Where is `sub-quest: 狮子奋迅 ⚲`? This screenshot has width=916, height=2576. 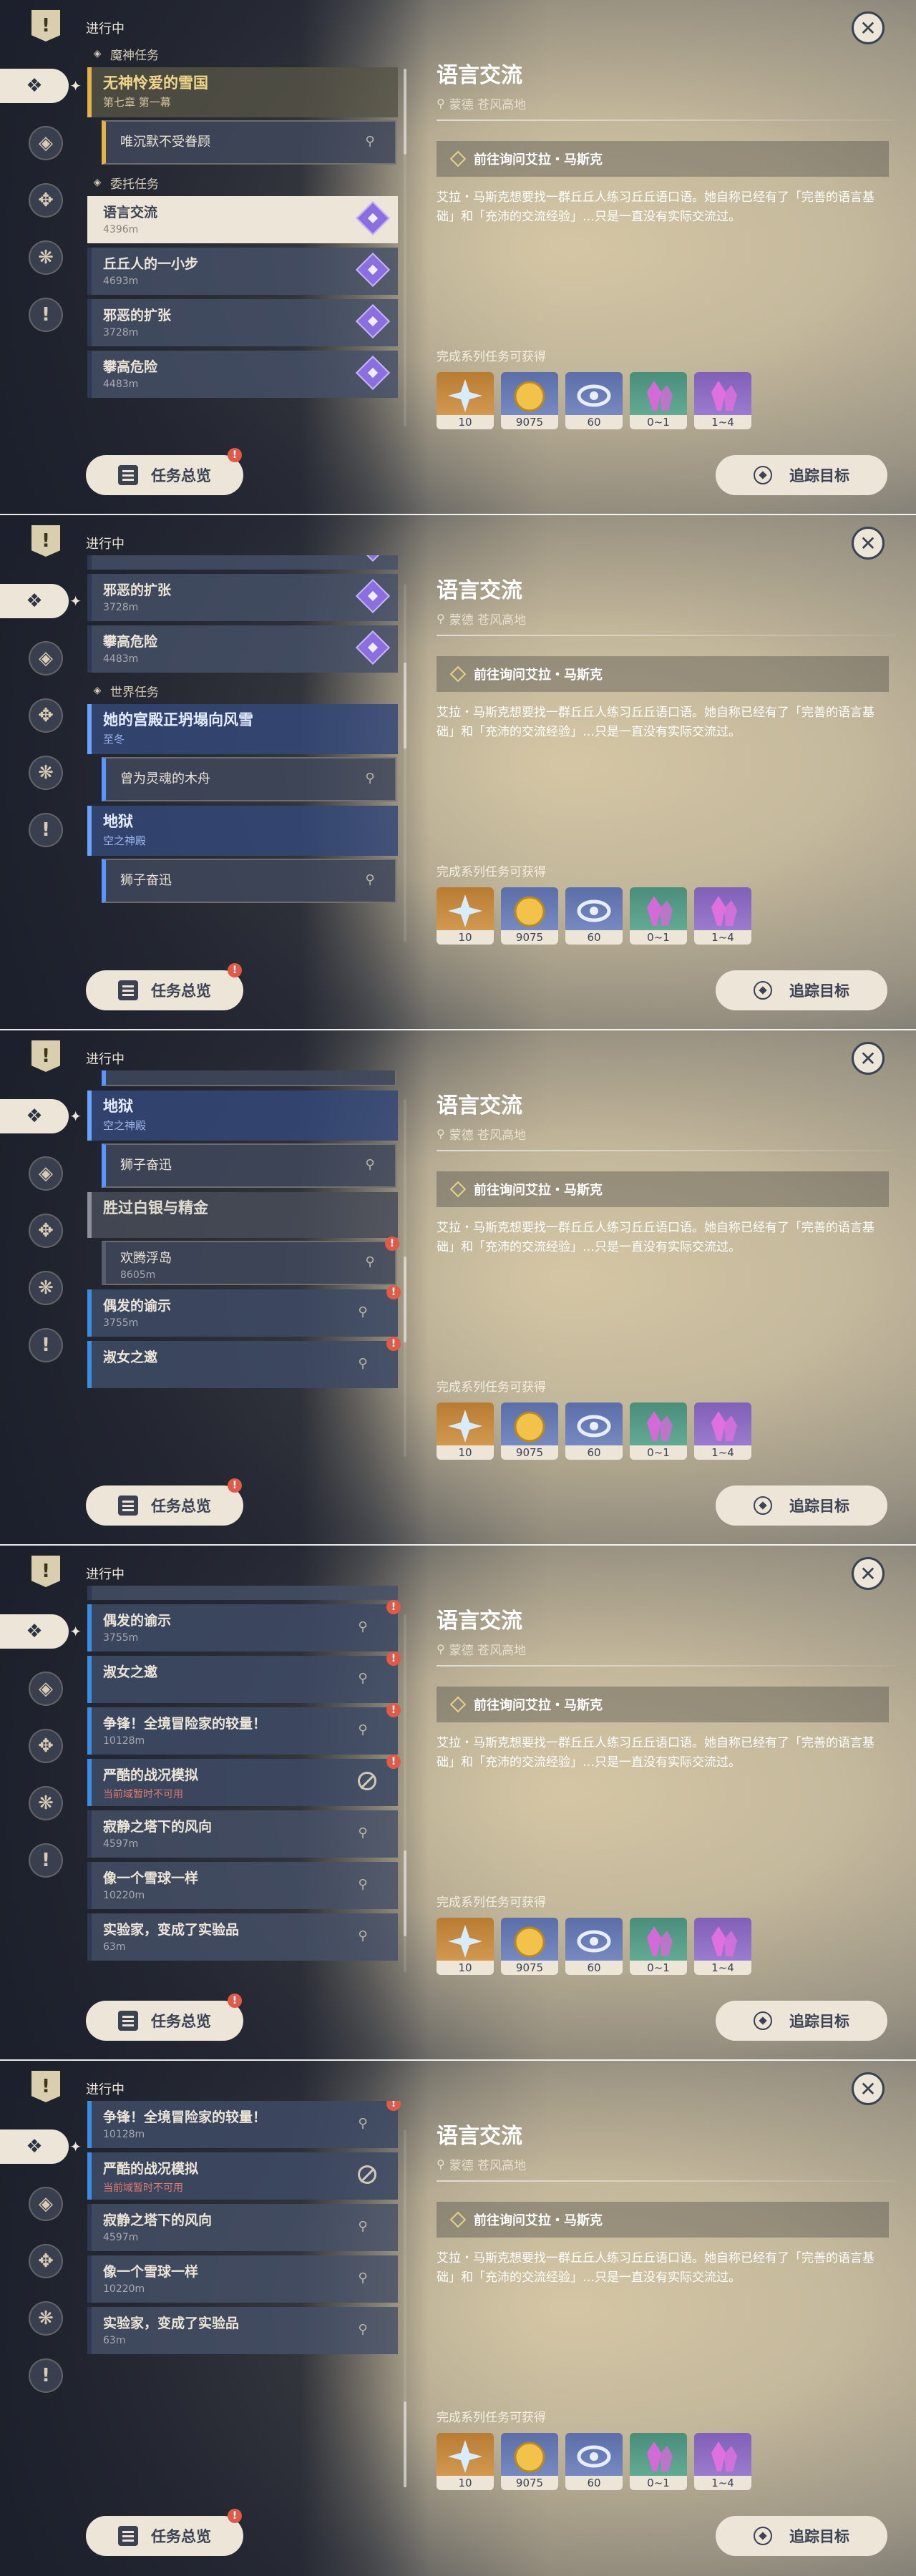 sub-quest: 狮子奋迅 ⚲ is located at coordinates (249, 1165).